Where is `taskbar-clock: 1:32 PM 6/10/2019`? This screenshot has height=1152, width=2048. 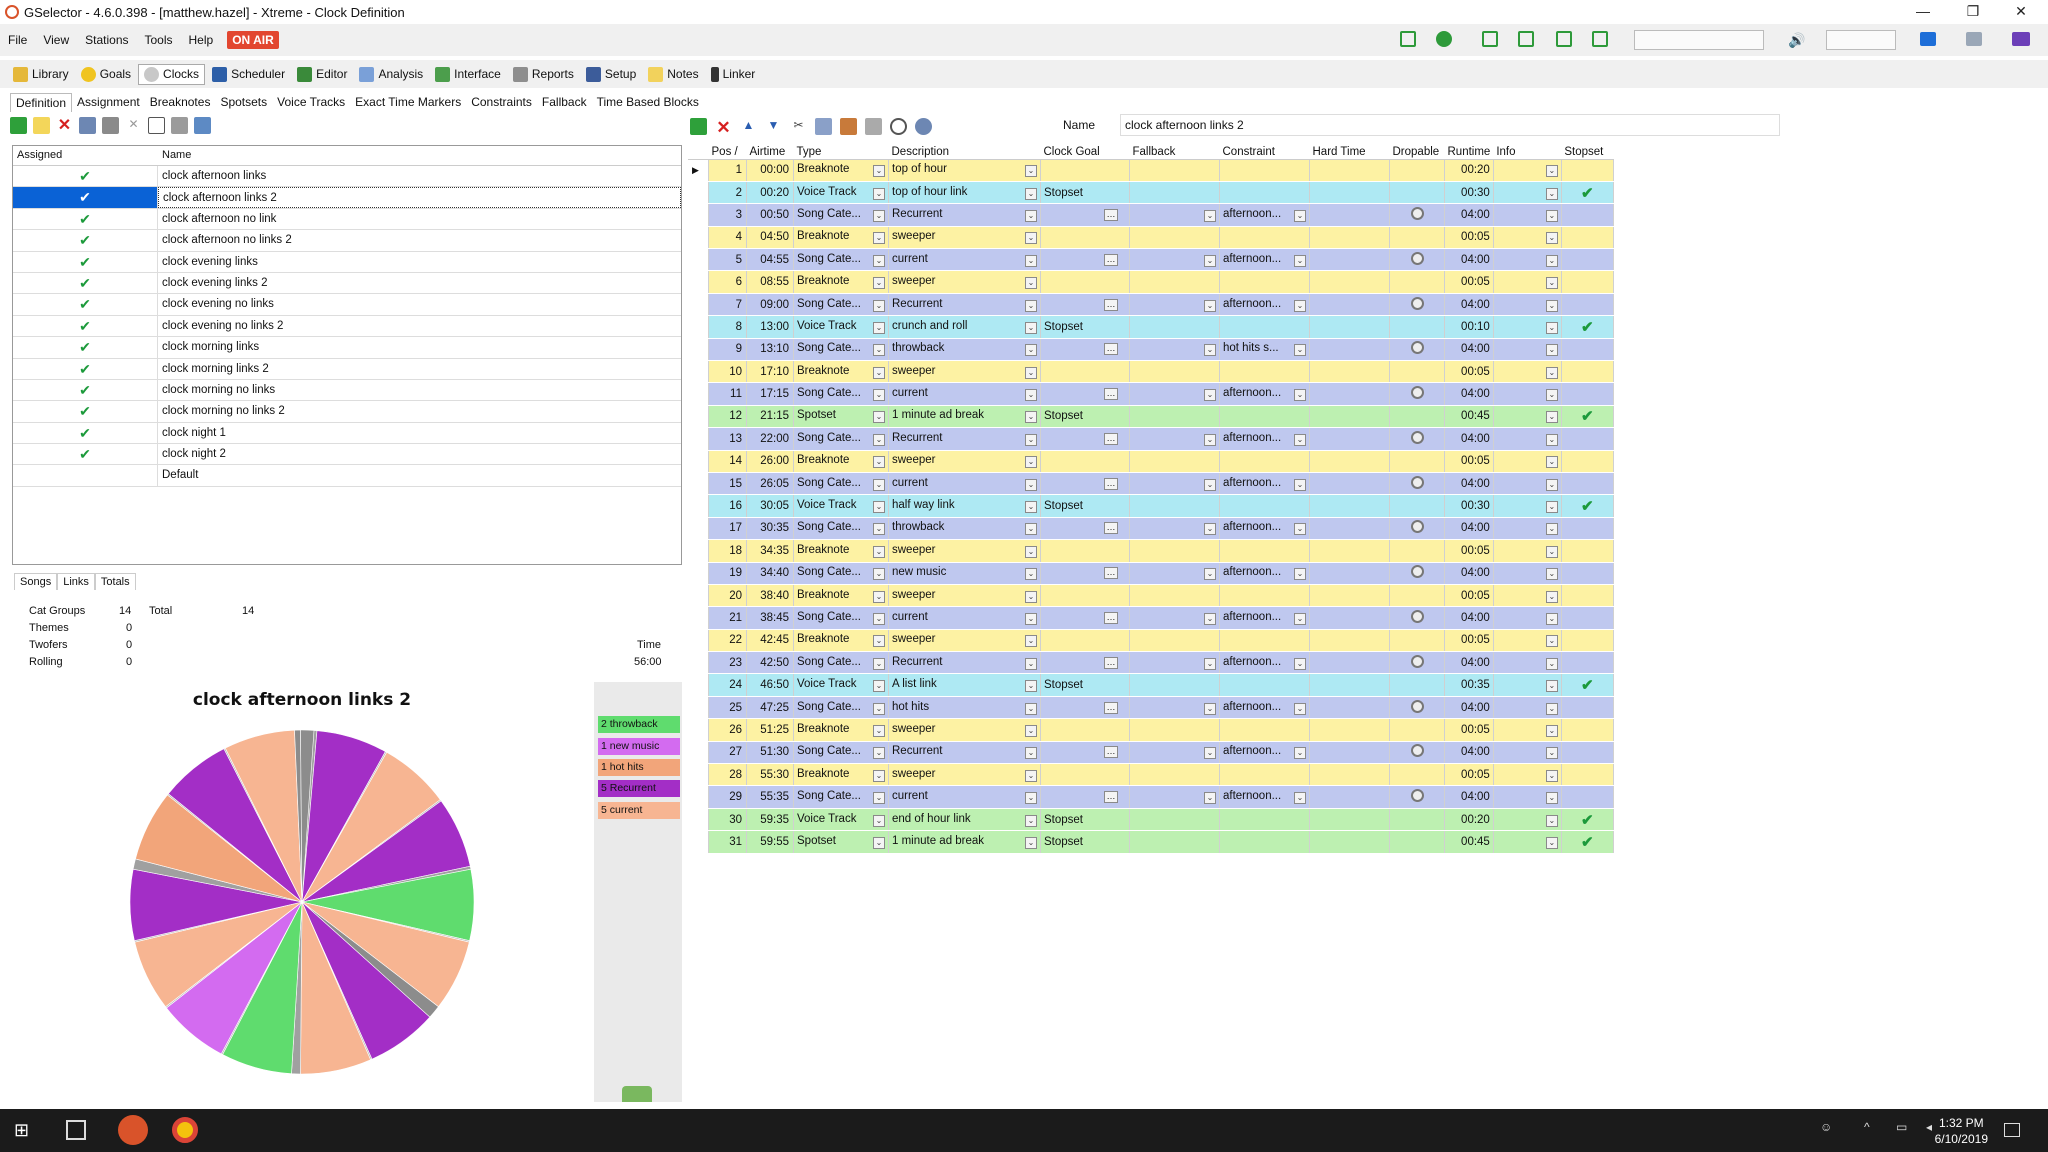 taskbar-clock: 1:32 PM 6/10/2019 is located at coordinates (1961, 1131).